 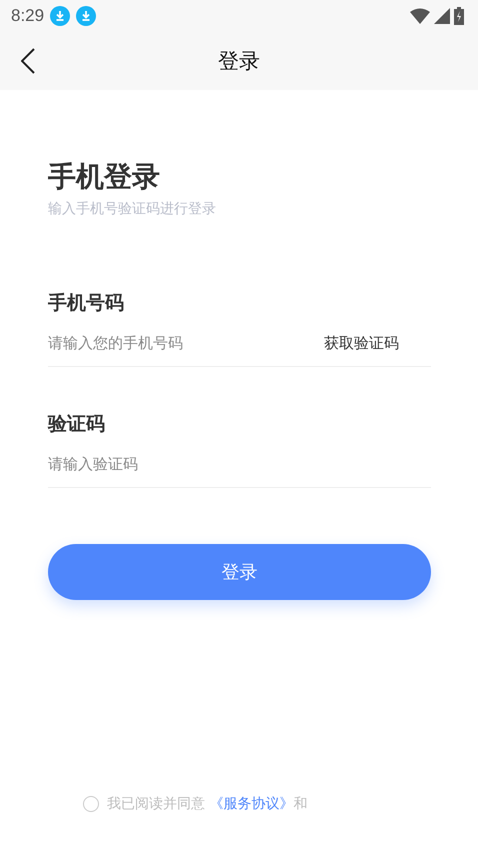 I want to click on input-field: 请输入验证码, so click(x=239, y=464).